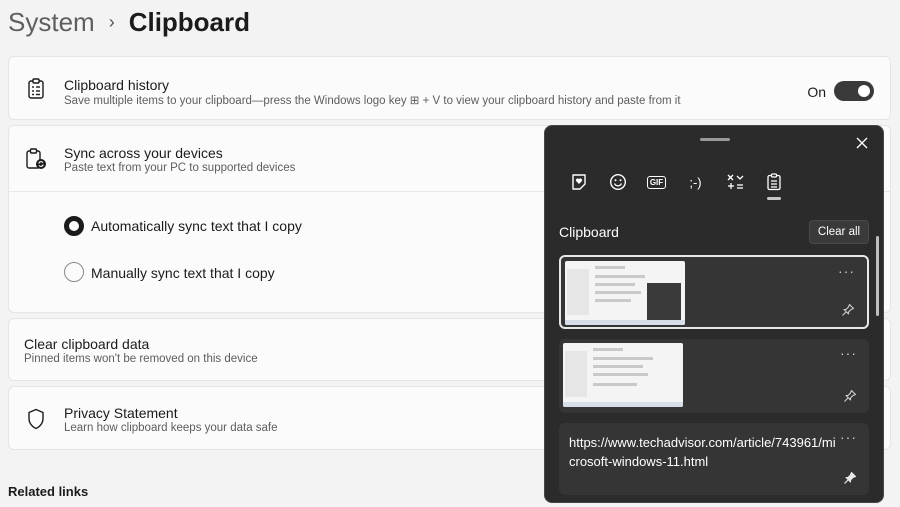 The width and height of the screenshot is (900, 507). What do you see at coordinates (36, 419) in the screenshot?
I see `shield-icon` at bounding box center [36, 419].